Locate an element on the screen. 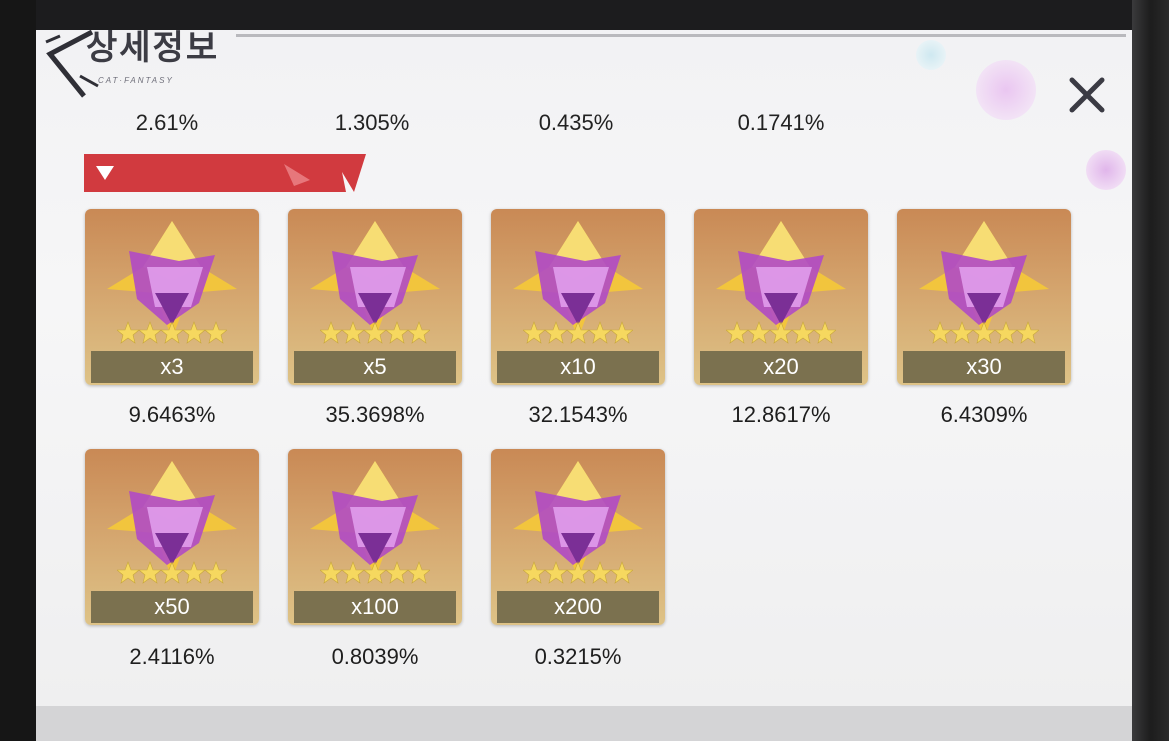  reward-card: x20 is located at coordinates (781, 297).